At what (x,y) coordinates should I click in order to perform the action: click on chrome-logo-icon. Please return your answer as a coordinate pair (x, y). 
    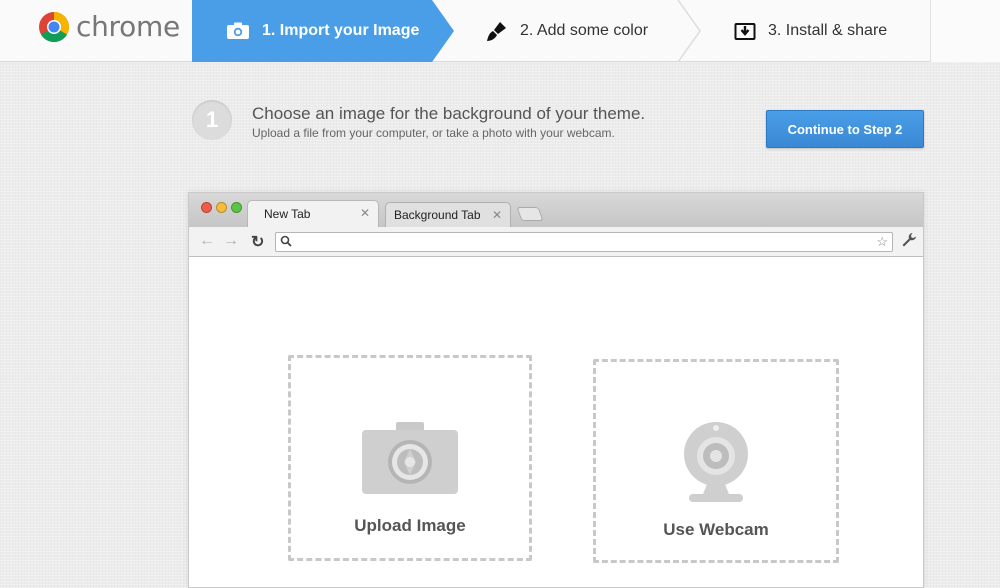
    Looking at the image, I should click on (54, 26).